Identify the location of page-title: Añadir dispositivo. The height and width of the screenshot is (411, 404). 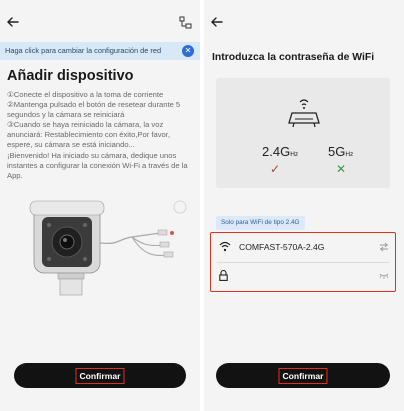
(70, 76).